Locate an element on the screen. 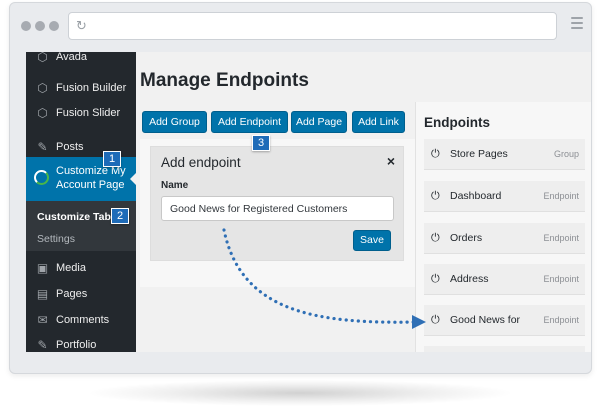 Image resolution: width=600 pixels, height=415 pixels. hamburger-icon is located at coordinates (577, 24).